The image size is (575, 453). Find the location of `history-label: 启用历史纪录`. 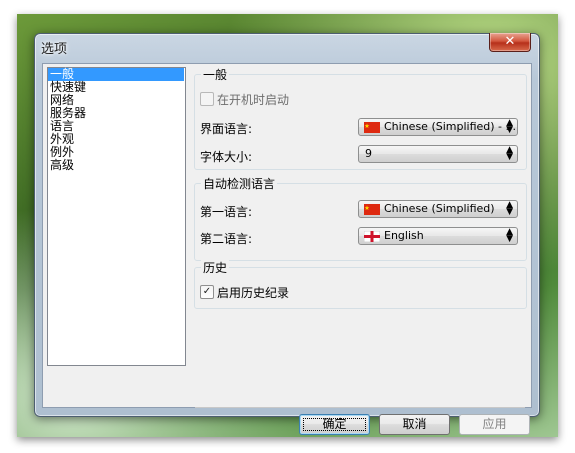

history-label: 启用历史纪录 is located at coordinates (253, 293).